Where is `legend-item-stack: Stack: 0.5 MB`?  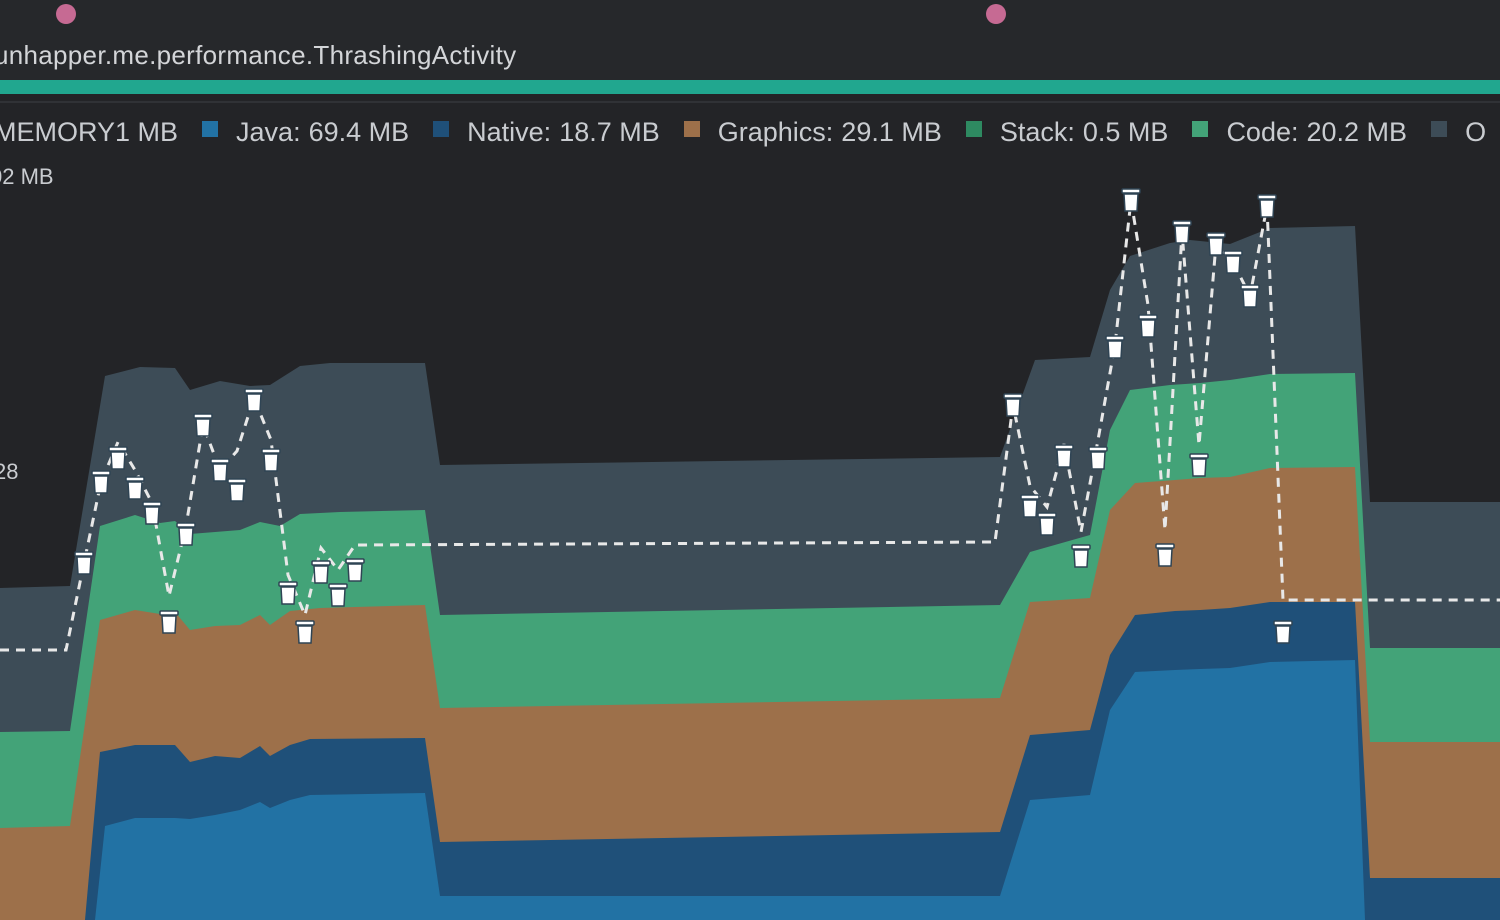 legend-item-stack: Stack: 0.5 MB is located at coordinates (1067, 132).